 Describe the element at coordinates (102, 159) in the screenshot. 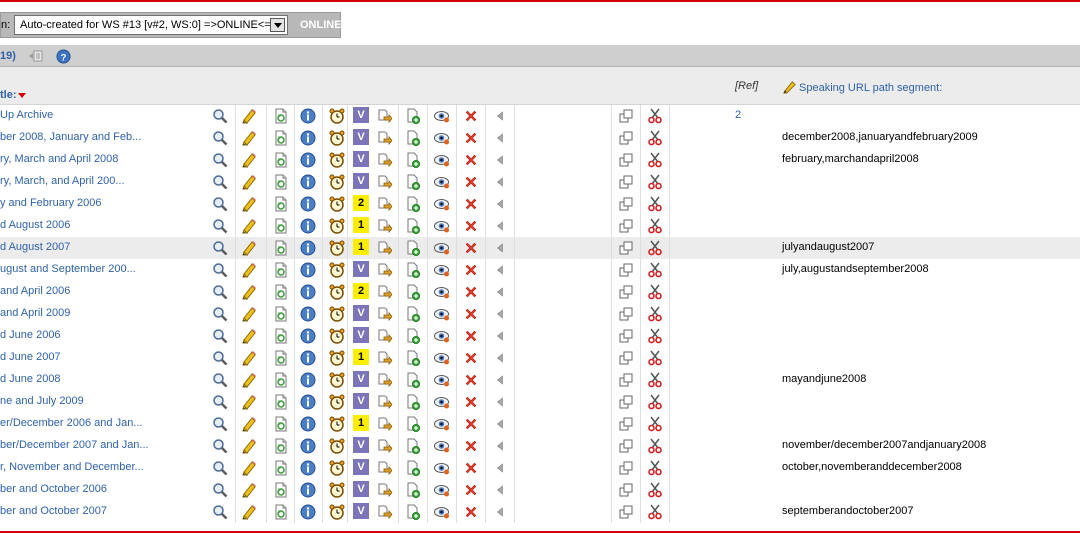

I see `page-title-link: ry, March and April 2008` at that location.